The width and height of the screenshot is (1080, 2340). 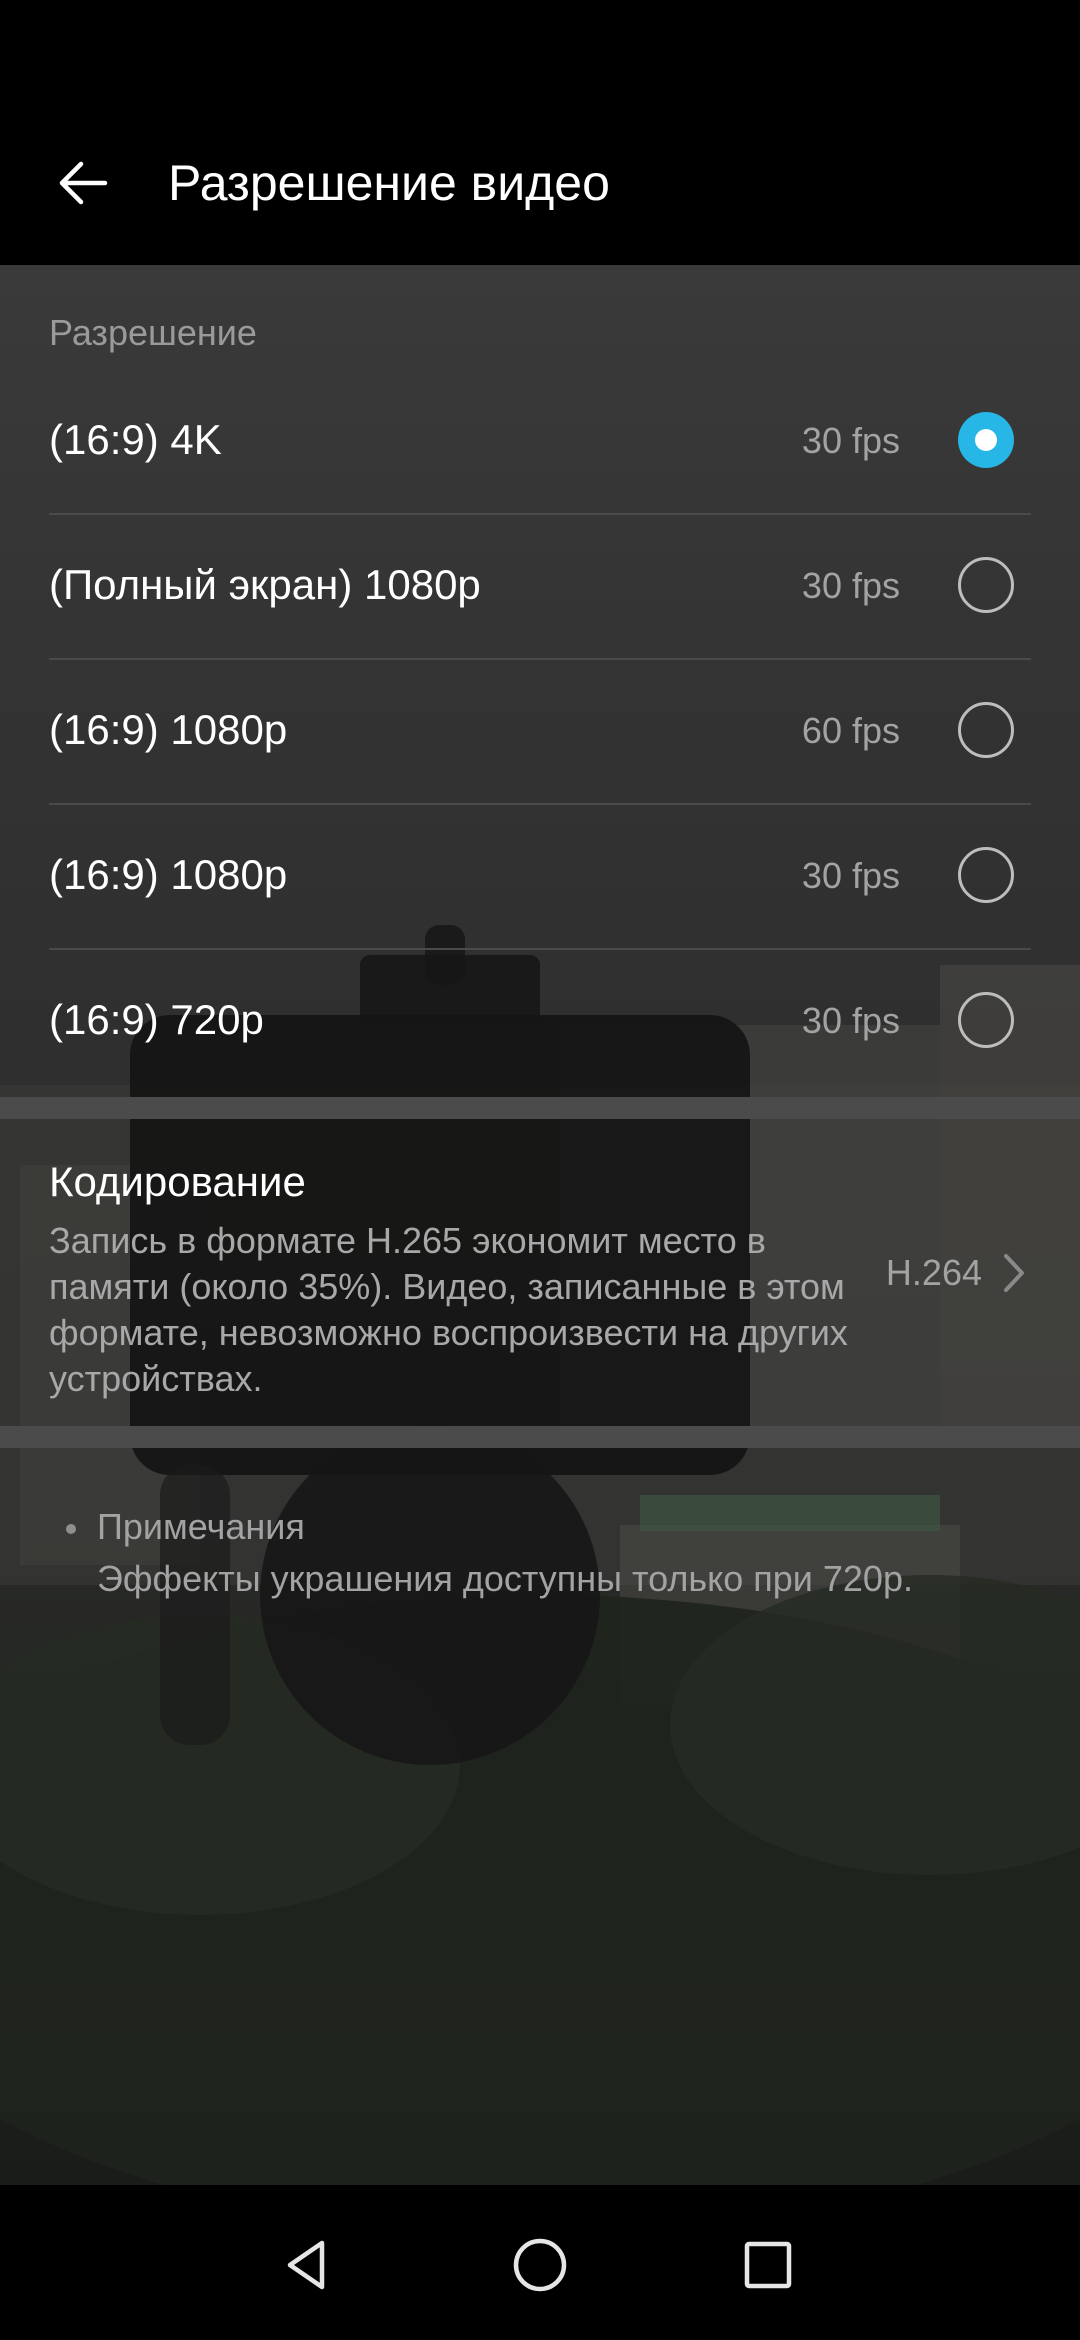 I want to click on page-title: Разрешение видео, so click(x=389, y=183).